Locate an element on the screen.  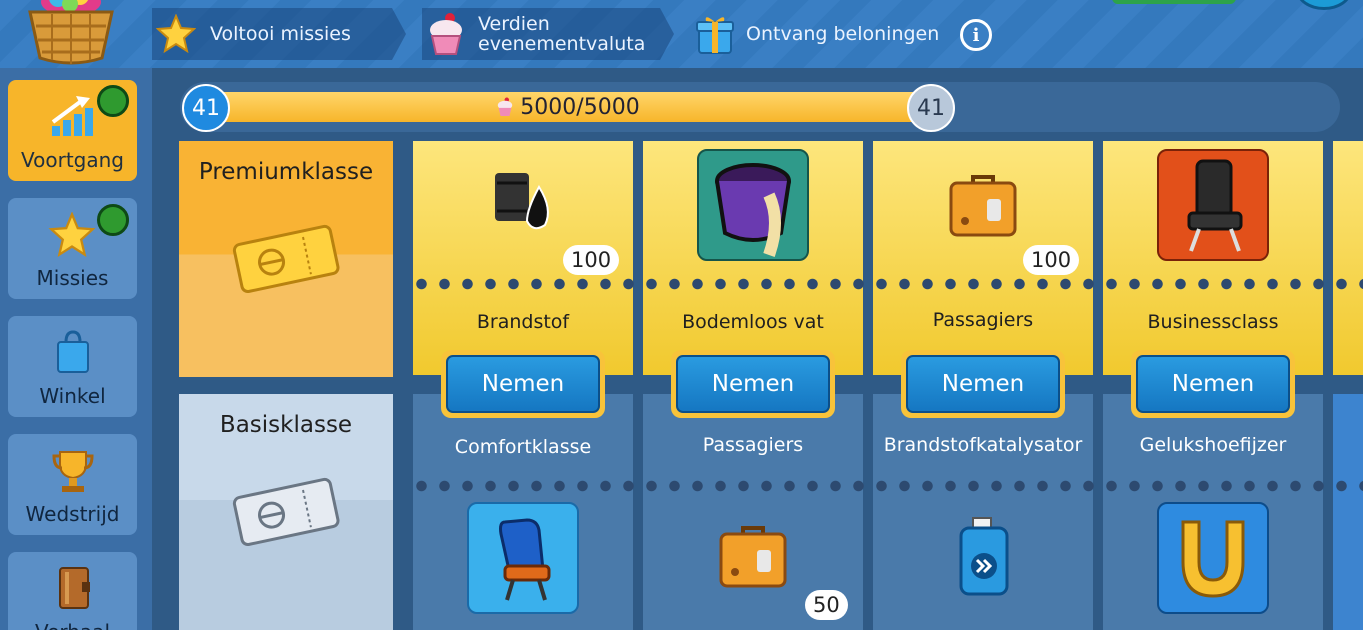
quantity-badge: 50 is located at coordinates (826, 605).